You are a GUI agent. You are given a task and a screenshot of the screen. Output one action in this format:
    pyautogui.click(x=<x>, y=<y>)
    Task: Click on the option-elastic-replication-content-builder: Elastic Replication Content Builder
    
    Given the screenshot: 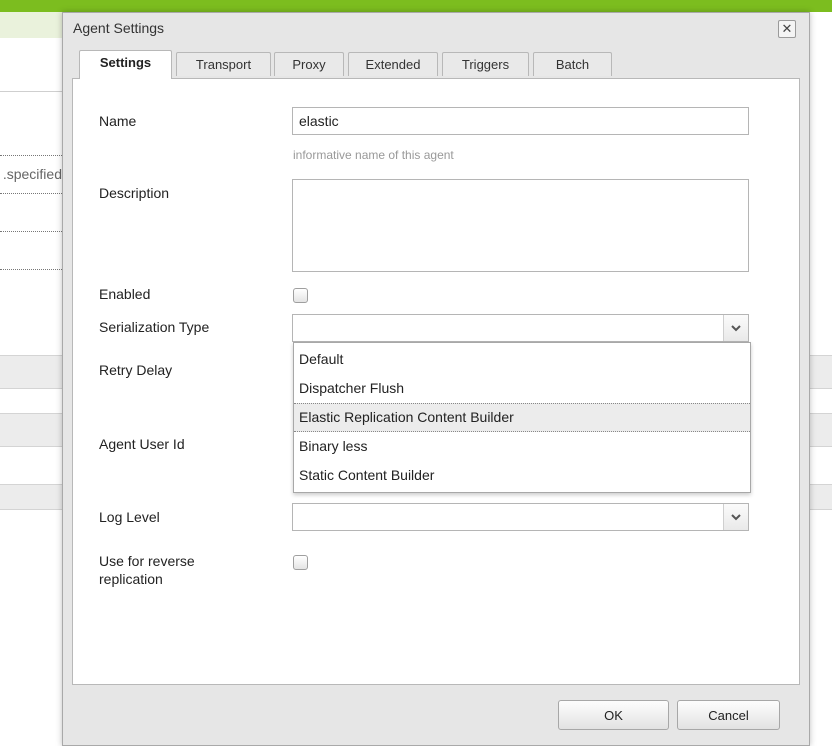 What is the action you would take?
    pyautogui.click(x=522, y=417)
    